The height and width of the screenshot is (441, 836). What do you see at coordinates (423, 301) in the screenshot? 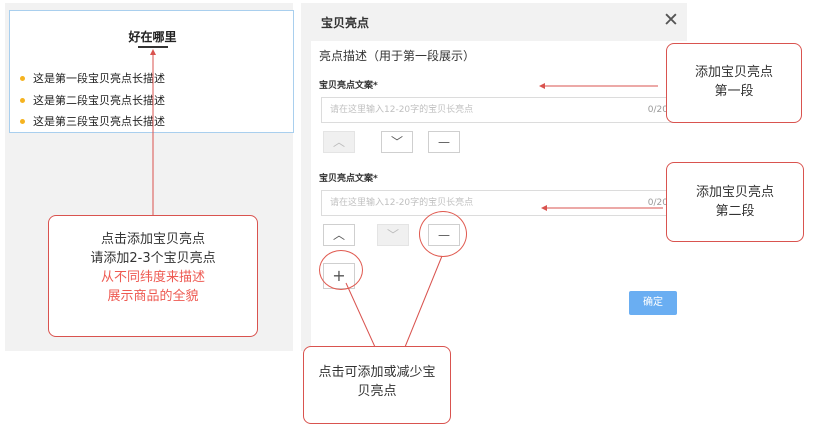
I see `line-to-remove` at bounding box center [423, 301].